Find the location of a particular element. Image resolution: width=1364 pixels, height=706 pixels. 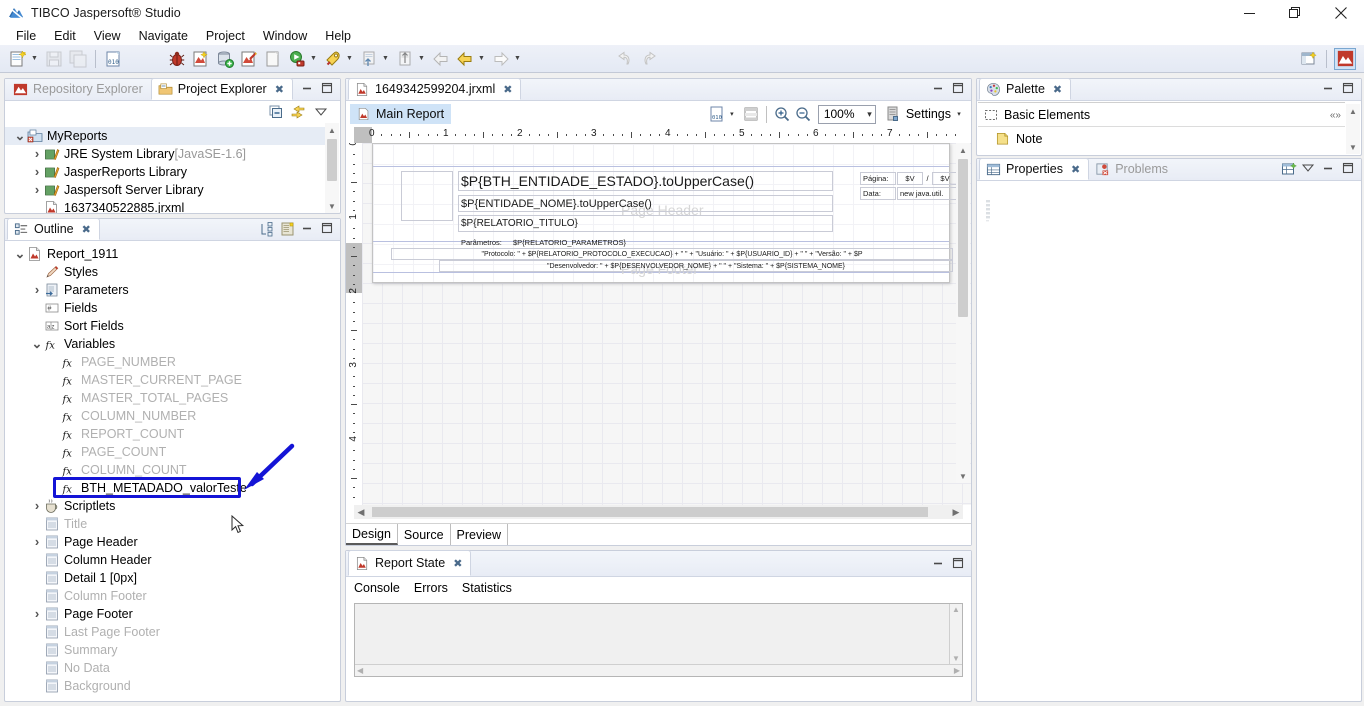

tab-repository-explorer: Repository Explorer is located at coordinates (79, 89).